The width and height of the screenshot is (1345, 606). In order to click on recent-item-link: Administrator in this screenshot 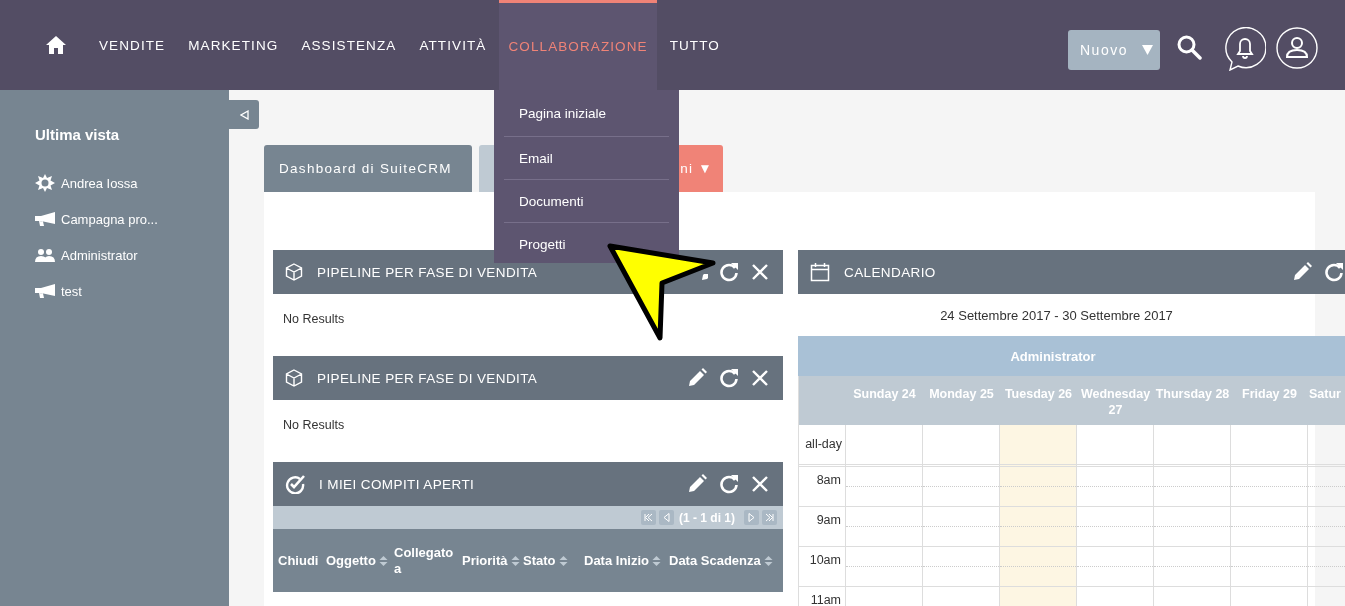, I will do `click(99, 255)`.